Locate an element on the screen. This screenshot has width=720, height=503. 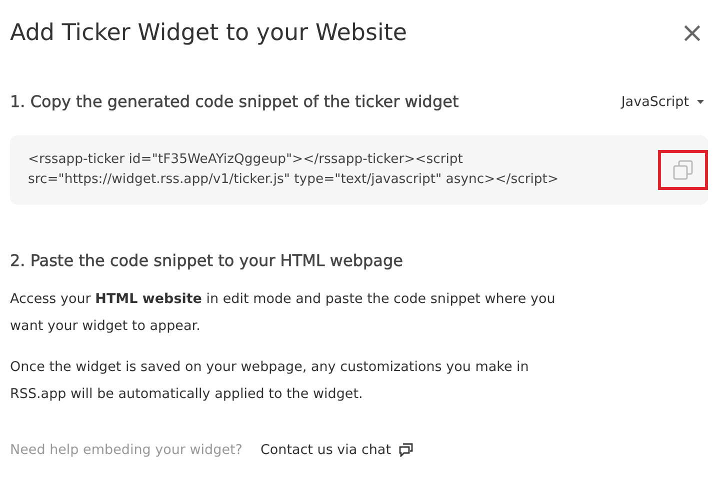
instruction-text: Once the widget is saved on your webpage, any customizations you make in RSS.app will be automatically applied to the widget. is located at coordinates (270, 381).